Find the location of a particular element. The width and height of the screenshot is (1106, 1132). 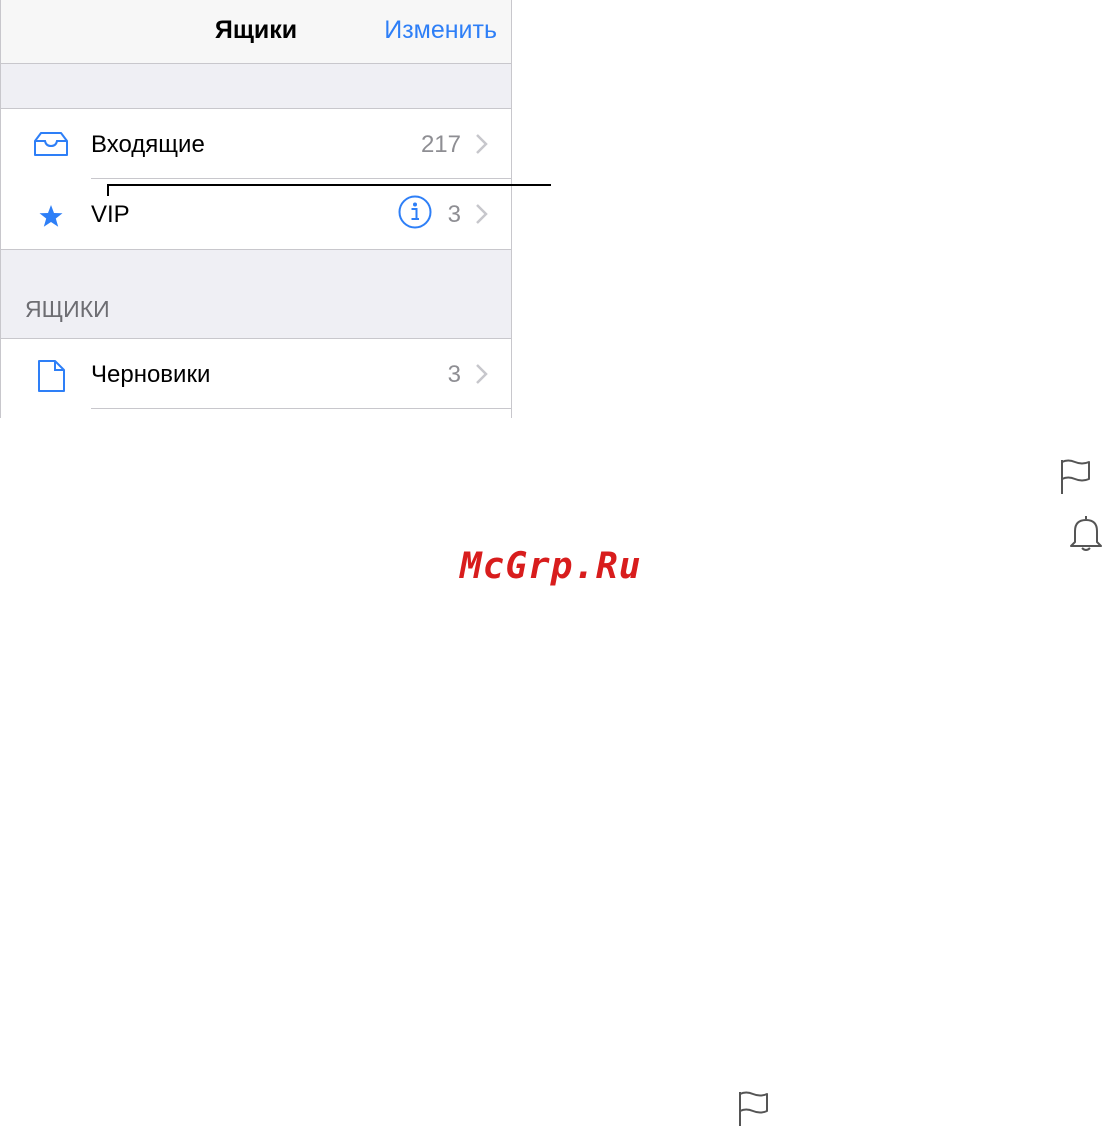

mailbox-label: VIP is located at coordinates (110, 214).